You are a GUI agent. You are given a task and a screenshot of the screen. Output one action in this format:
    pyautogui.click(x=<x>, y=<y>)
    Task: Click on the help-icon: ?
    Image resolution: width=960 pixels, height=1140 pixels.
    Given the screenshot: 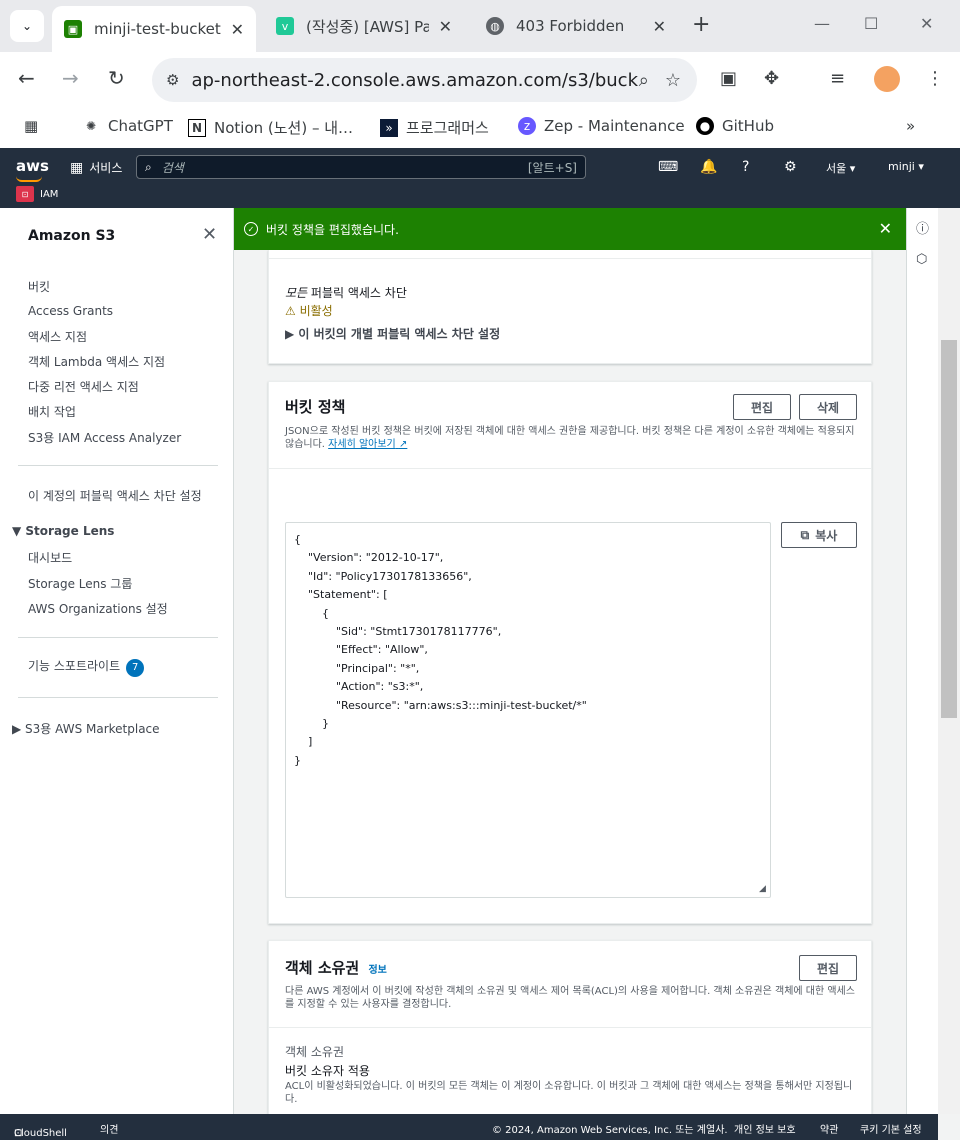 What is the action you would take?
    pyautogui.click(x=745, y=167)
    